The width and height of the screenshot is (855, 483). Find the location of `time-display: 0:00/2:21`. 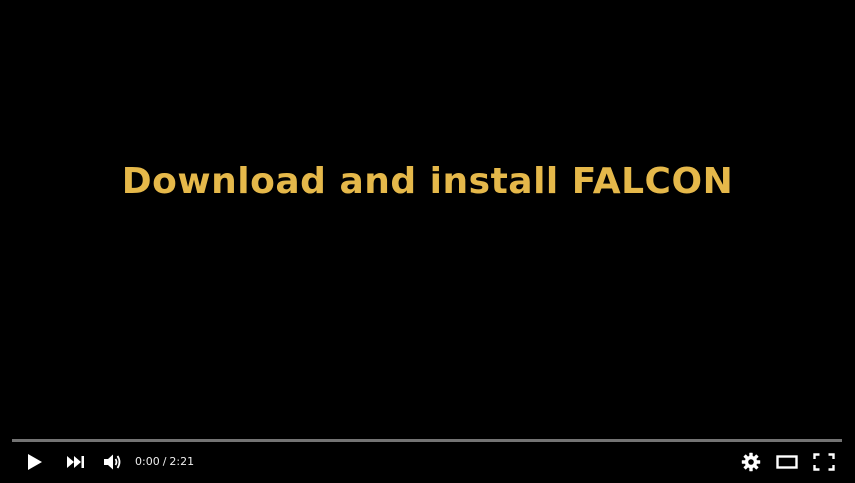

time-display: 0:00/2:21 is located at coordinates (164, 462).